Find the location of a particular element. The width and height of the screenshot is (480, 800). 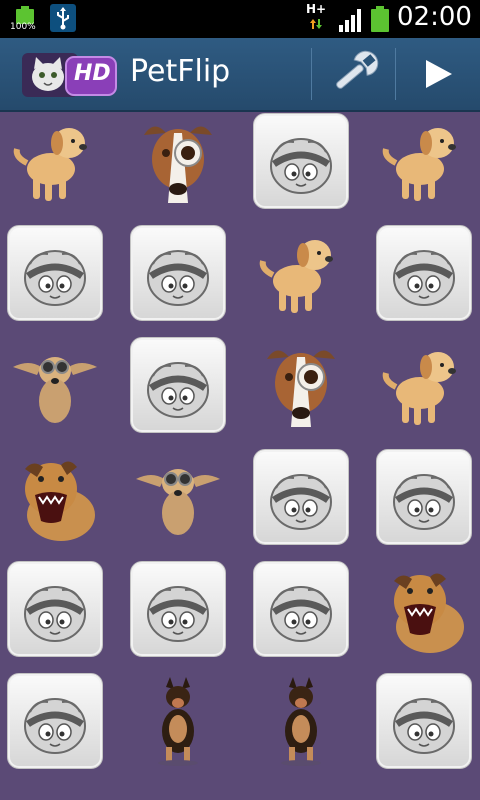

action-bar: HD PetFlip is located at coordinates (240, 75).